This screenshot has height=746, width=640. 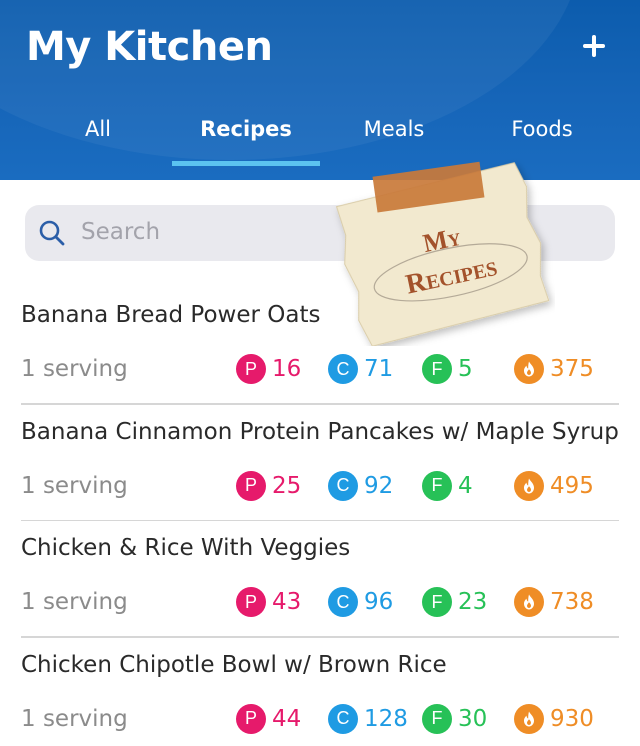 What do you see at coordinates (454, 718) in the screenshot?
I see `fat-value: F 30` at bounding box center [454, 718].